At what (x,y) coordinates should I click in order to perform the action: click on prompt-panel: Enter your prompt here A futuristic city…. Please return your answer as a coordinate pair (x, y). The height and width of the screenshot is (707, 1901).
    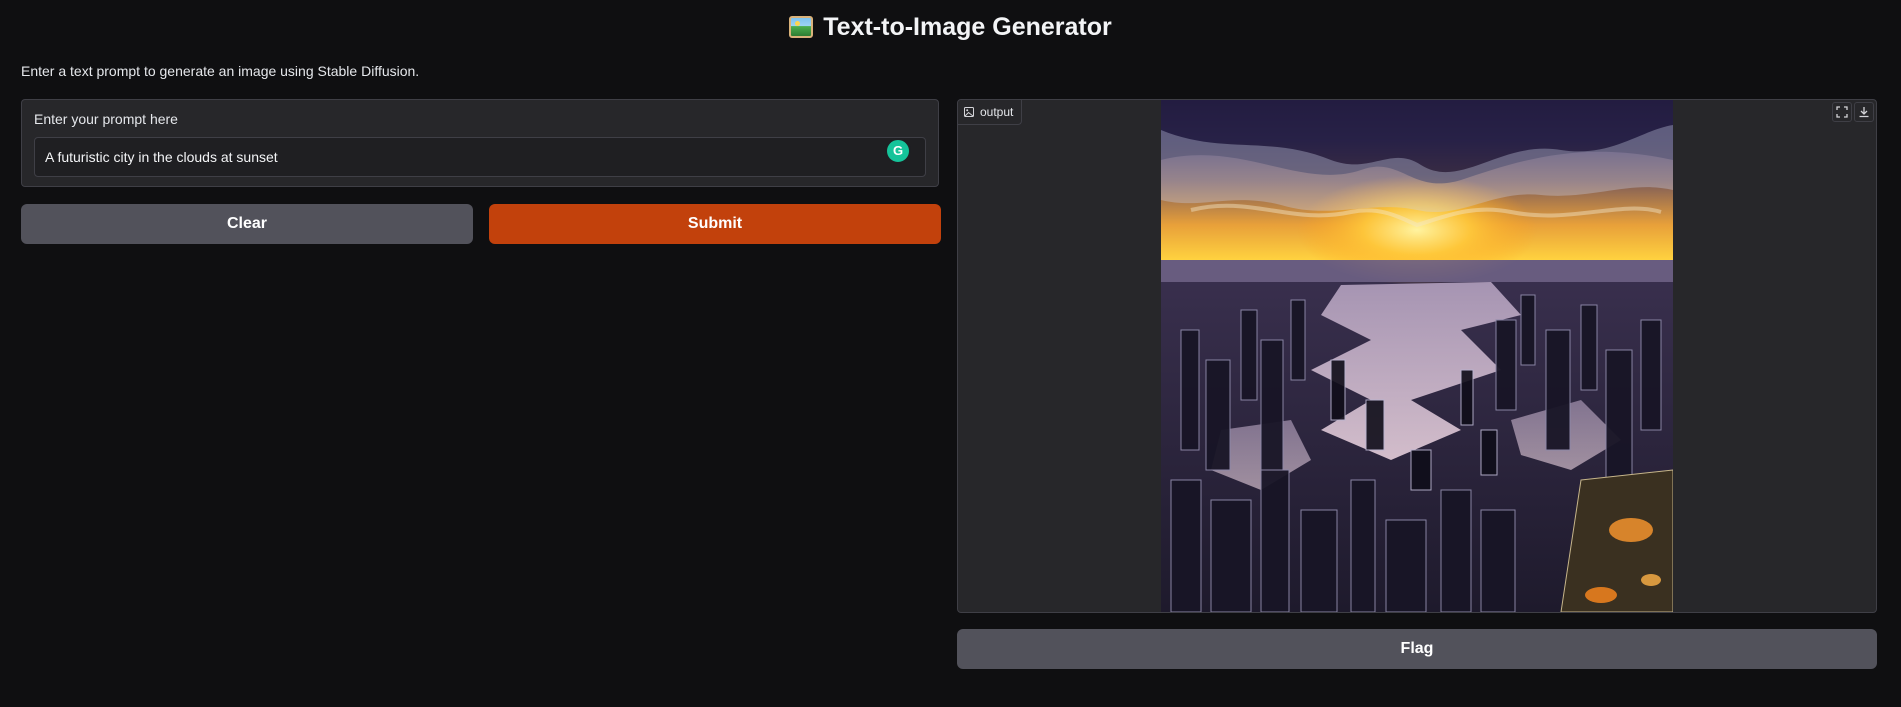
    Looking at the image, I should click on (480, 143).